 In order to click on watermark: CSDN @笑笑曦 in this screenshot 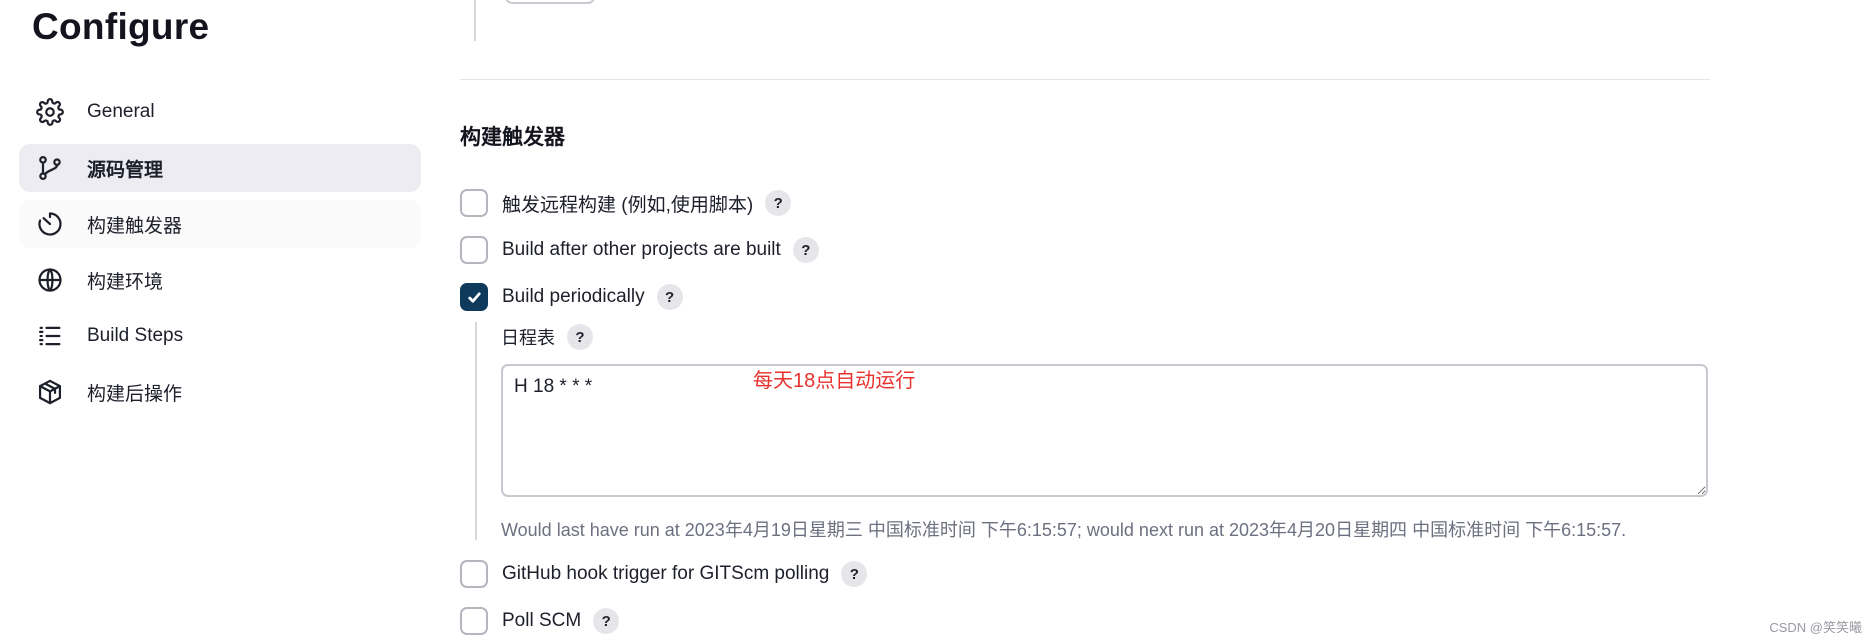, I will do `click(1815, 627)`.